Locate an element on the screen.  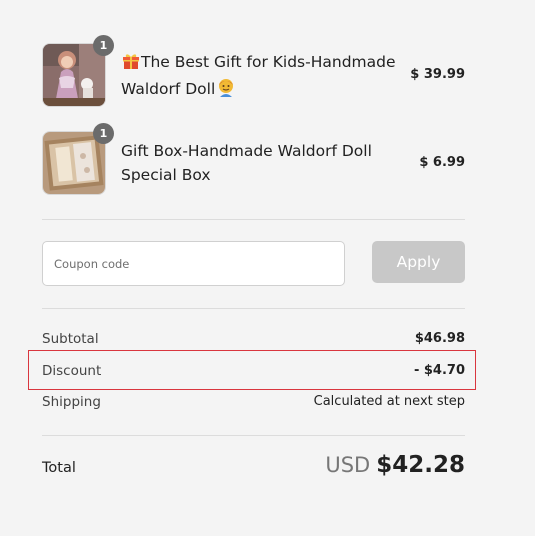
shipping-value: Calculated at next step is located at coordinates (389, 401).